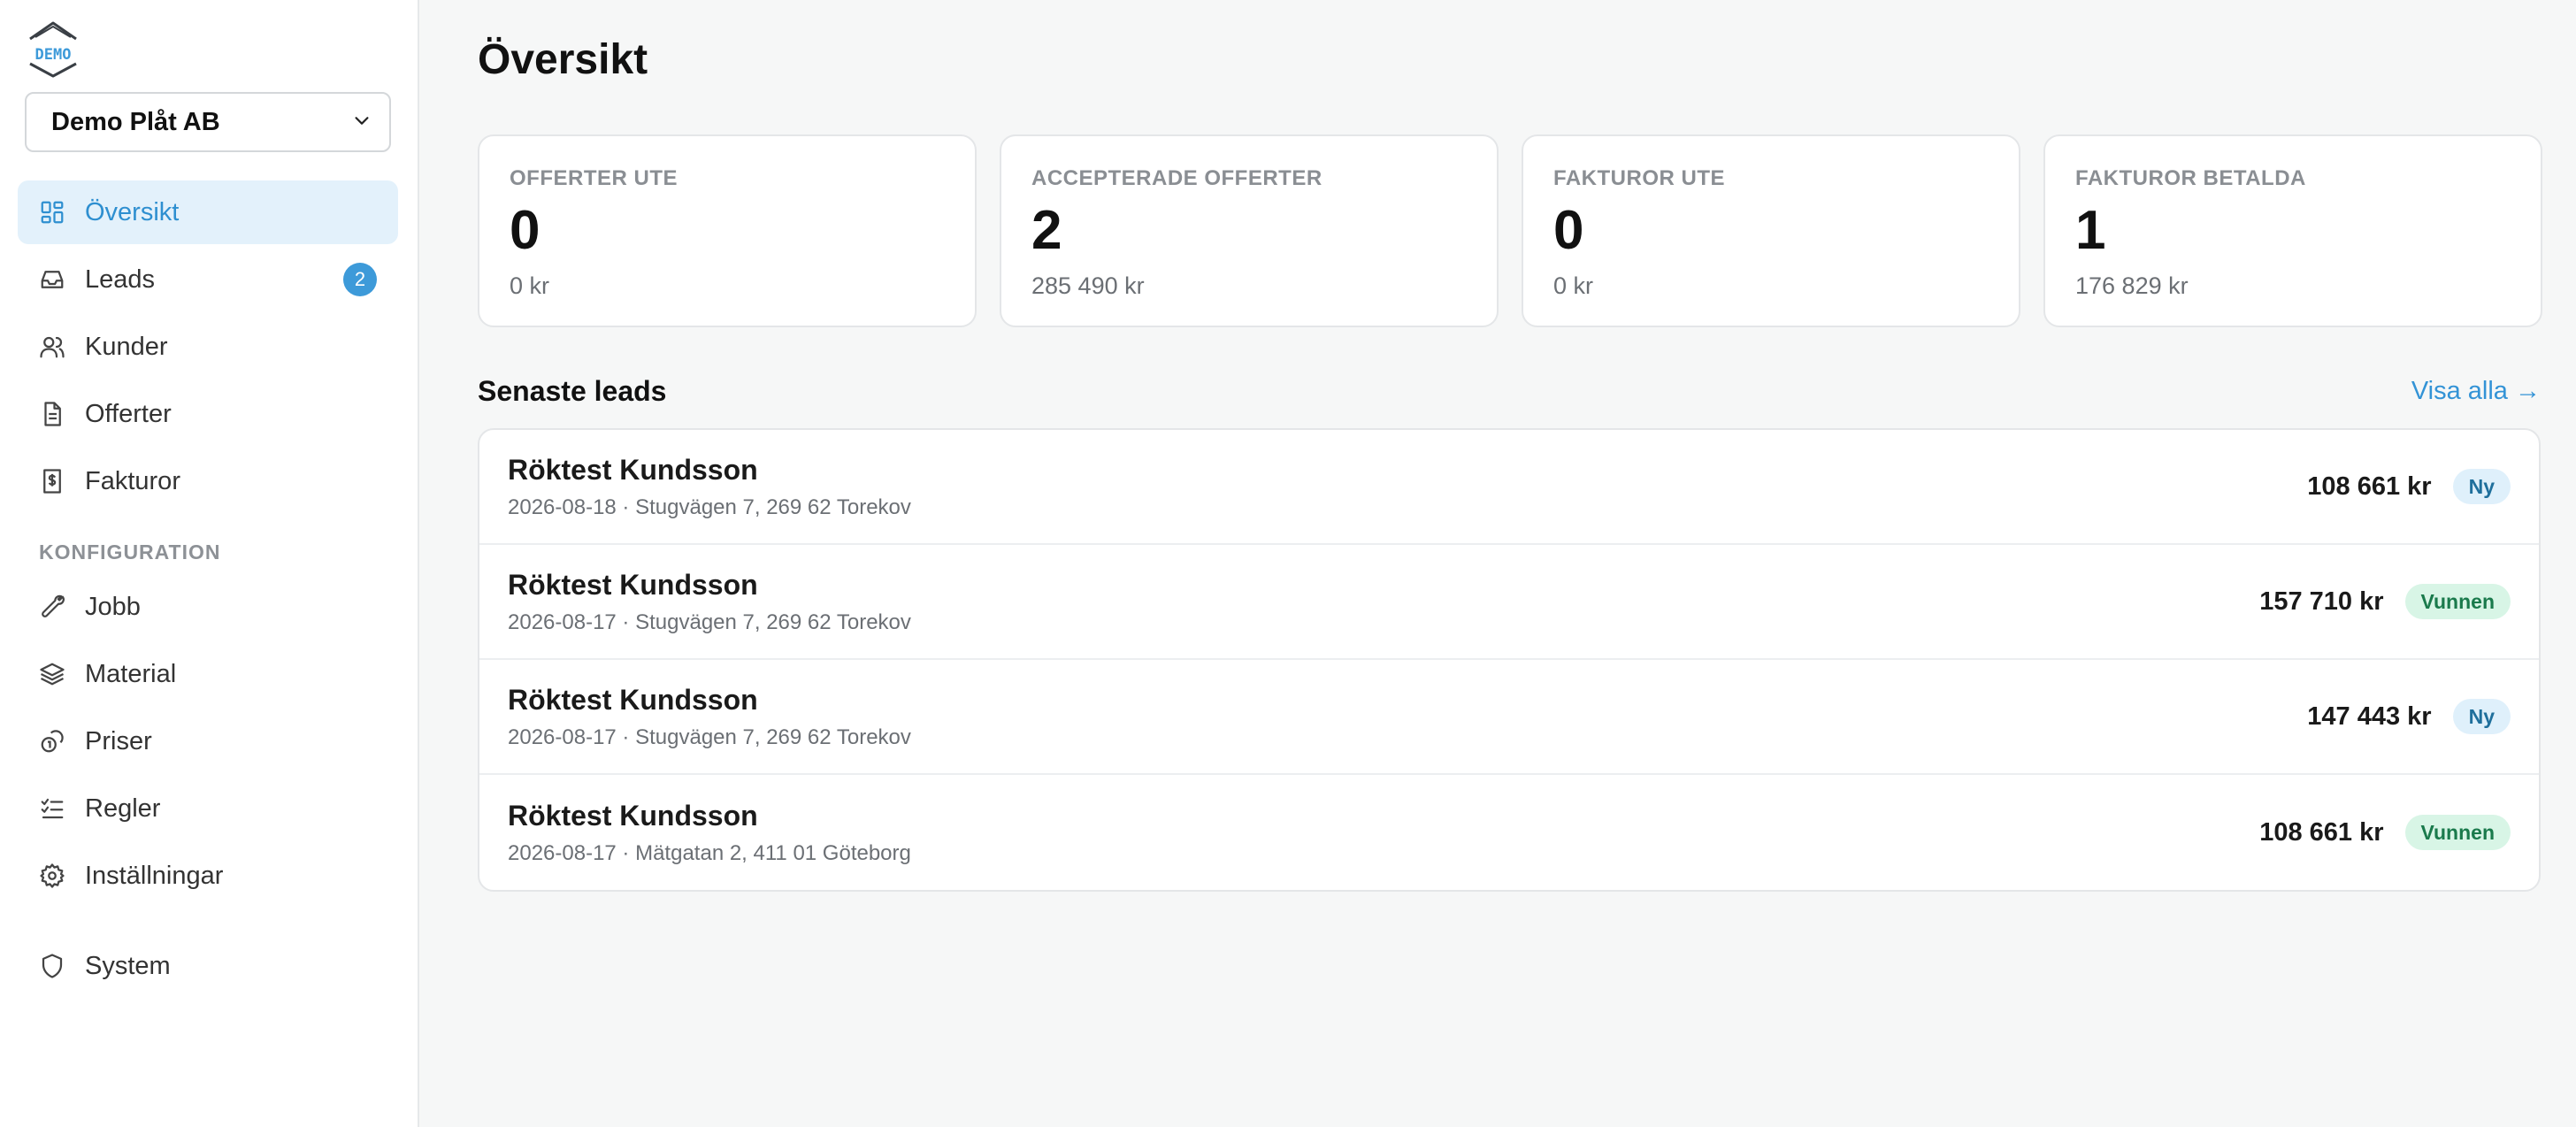 Image resolution: width=2576 pixels, height=1127 pixels. What do you see at coordinates (594, 178) in the screenshot?
I see `stat-label: OFFERTER UTE` at bounding box center [594, 178].